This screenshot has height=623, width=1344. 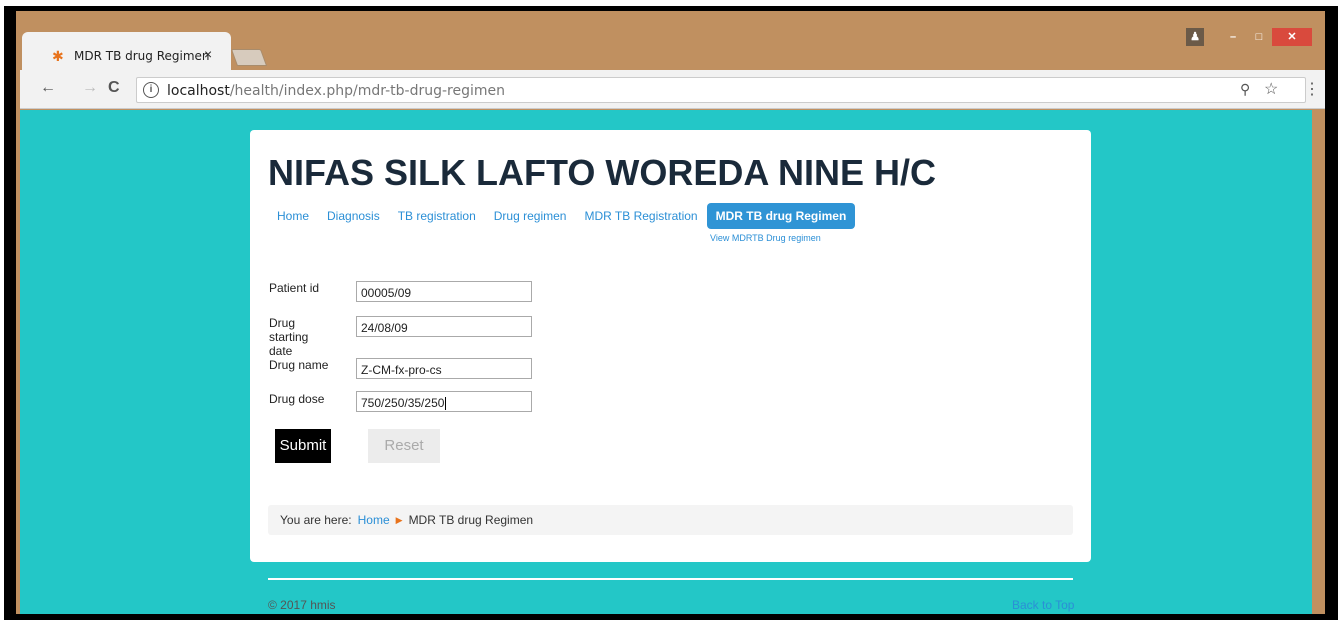 I want to click on close-window-button: ✕, so click(x=1292, y=37).